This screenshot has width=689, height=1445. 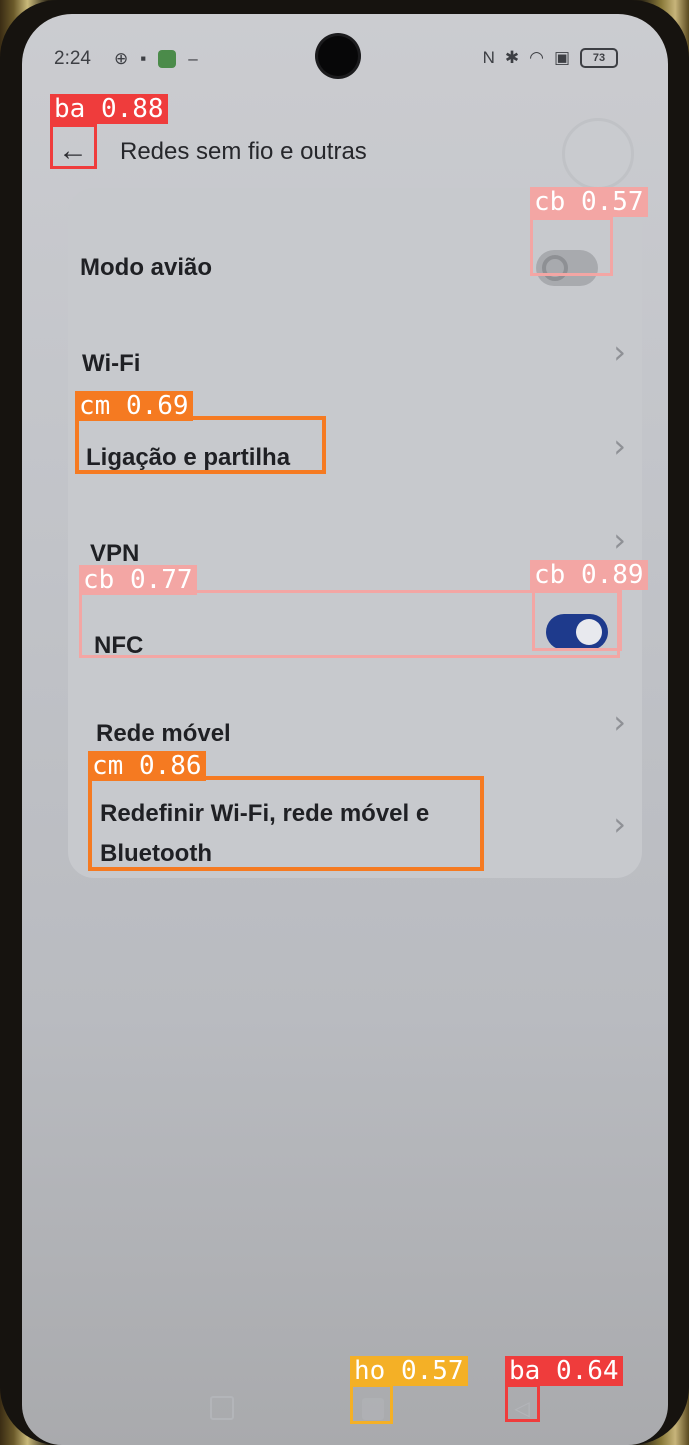 I want to click on detection-label-airplane-toggle: cb 0.57, so click(x=589, y=202).